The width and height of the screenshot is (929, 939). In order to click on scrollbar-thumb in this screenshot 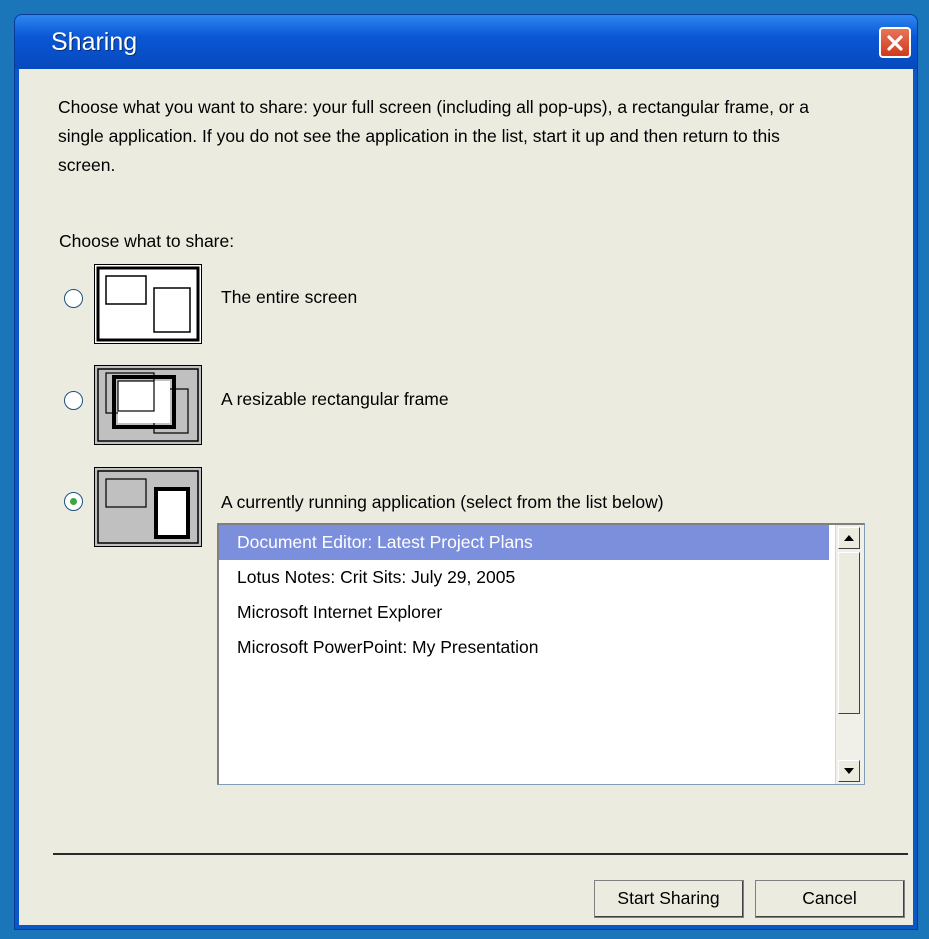, I will do `click(849, 633)`.